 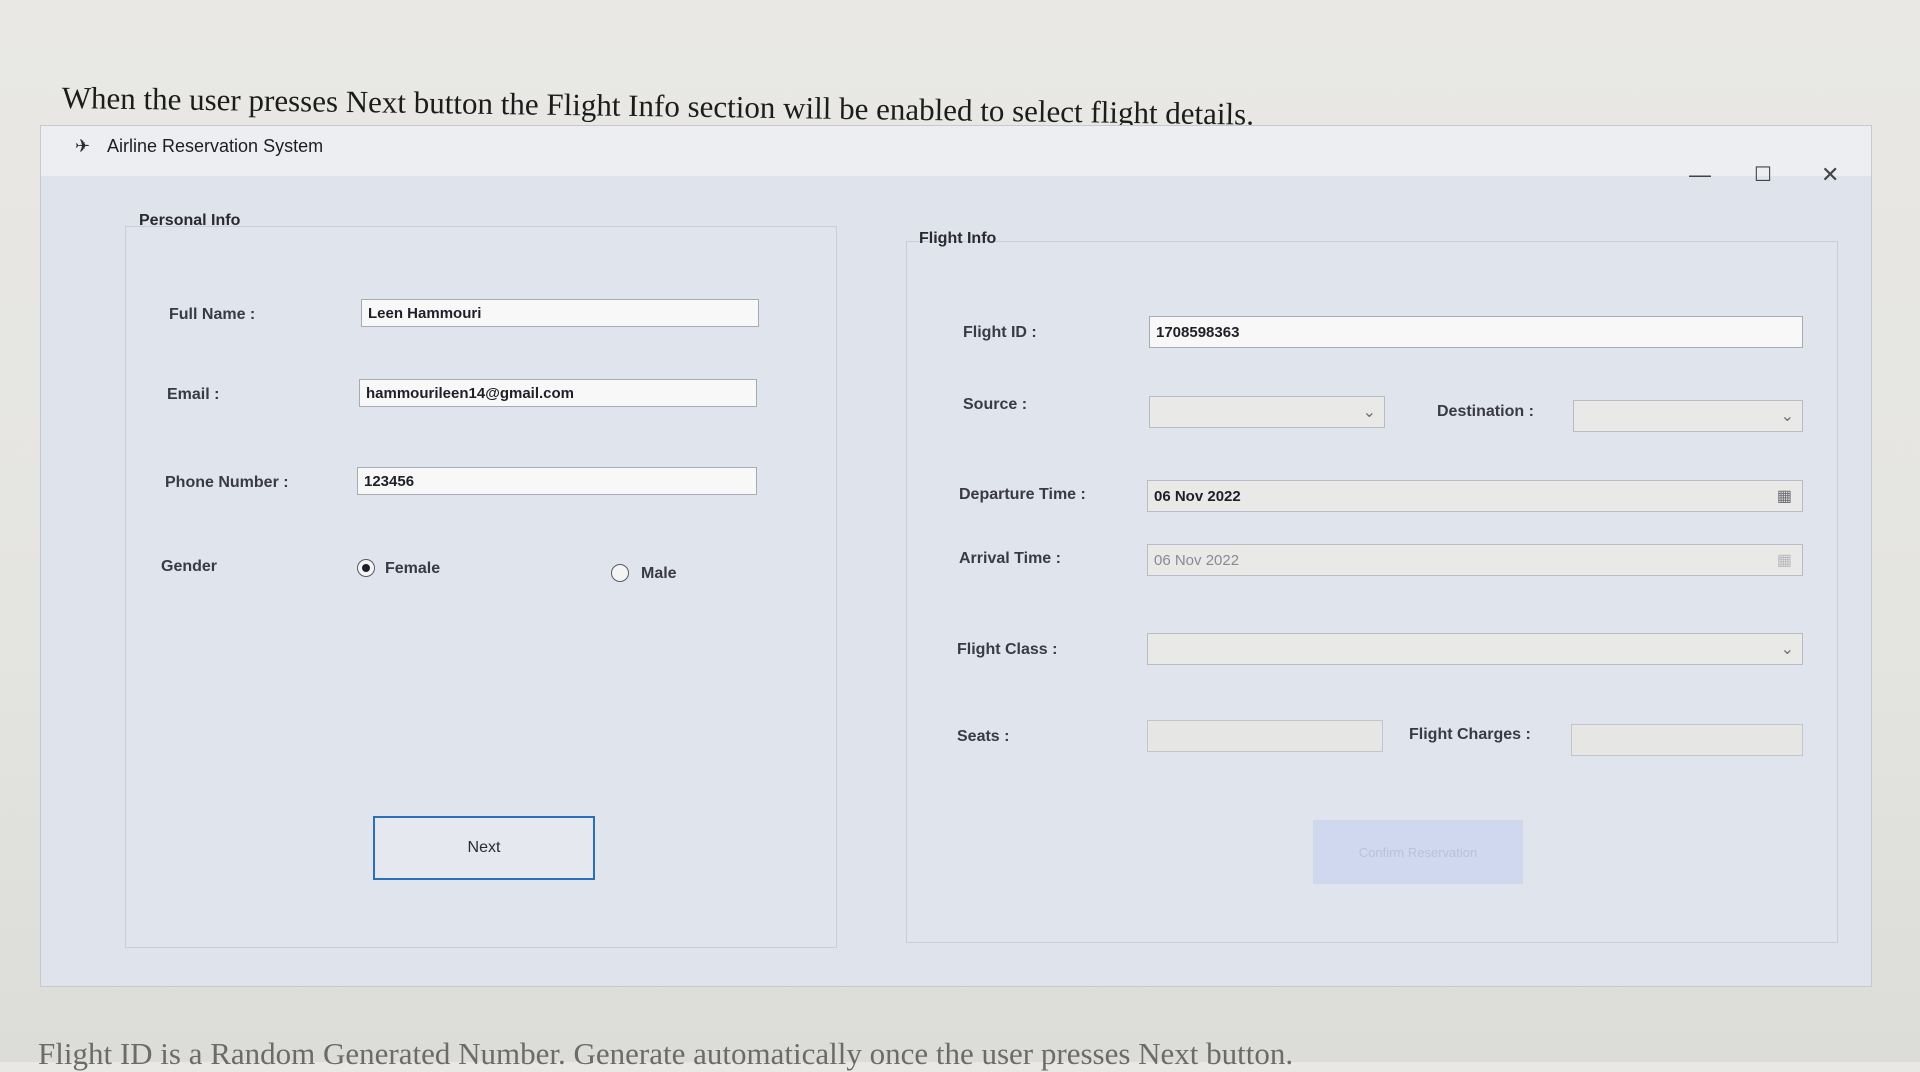 What do you see at coordinates (956, 156) in the screenshot?
I see `title-bar: ✈ Airline Reservation System — ☐ ✕` at bounding box center [956, 156].